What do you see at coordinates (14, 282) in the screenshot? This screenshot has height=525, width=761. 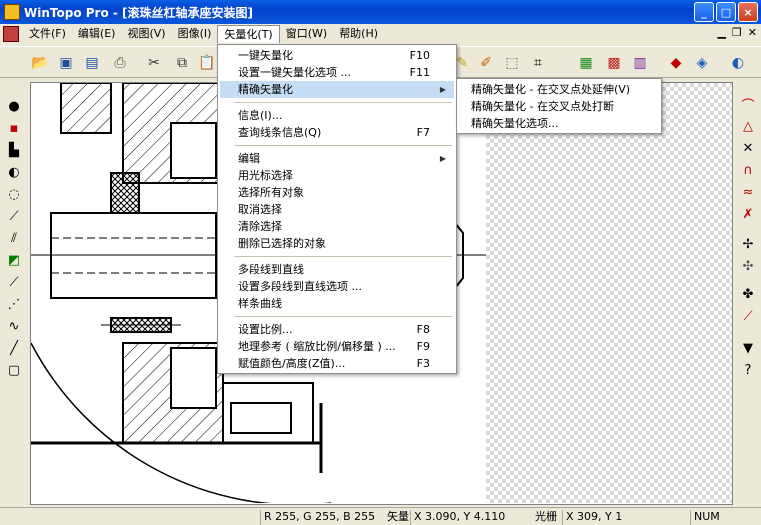 I see `thick-line-icon: ⟋` at bounding box center [14, 282].